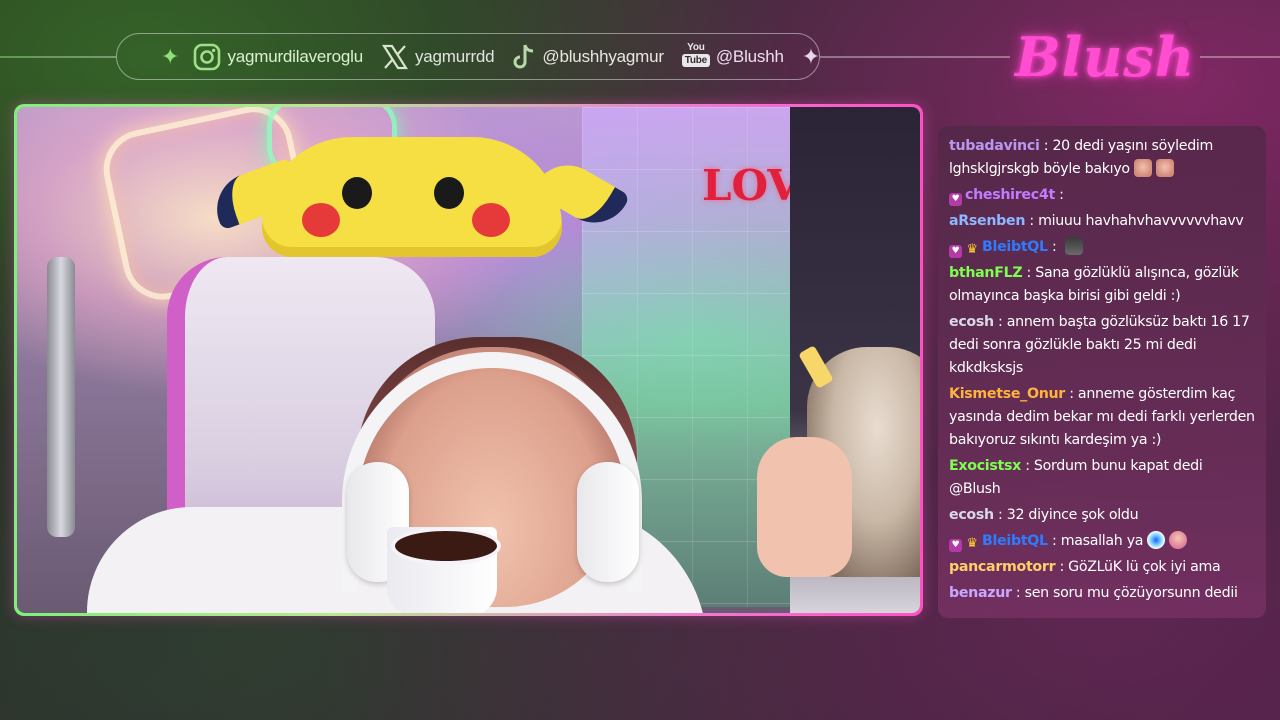  Describe the element at coordinates (1105, 57) in the screenshot. I see `channel-logo: Blush` at that location.